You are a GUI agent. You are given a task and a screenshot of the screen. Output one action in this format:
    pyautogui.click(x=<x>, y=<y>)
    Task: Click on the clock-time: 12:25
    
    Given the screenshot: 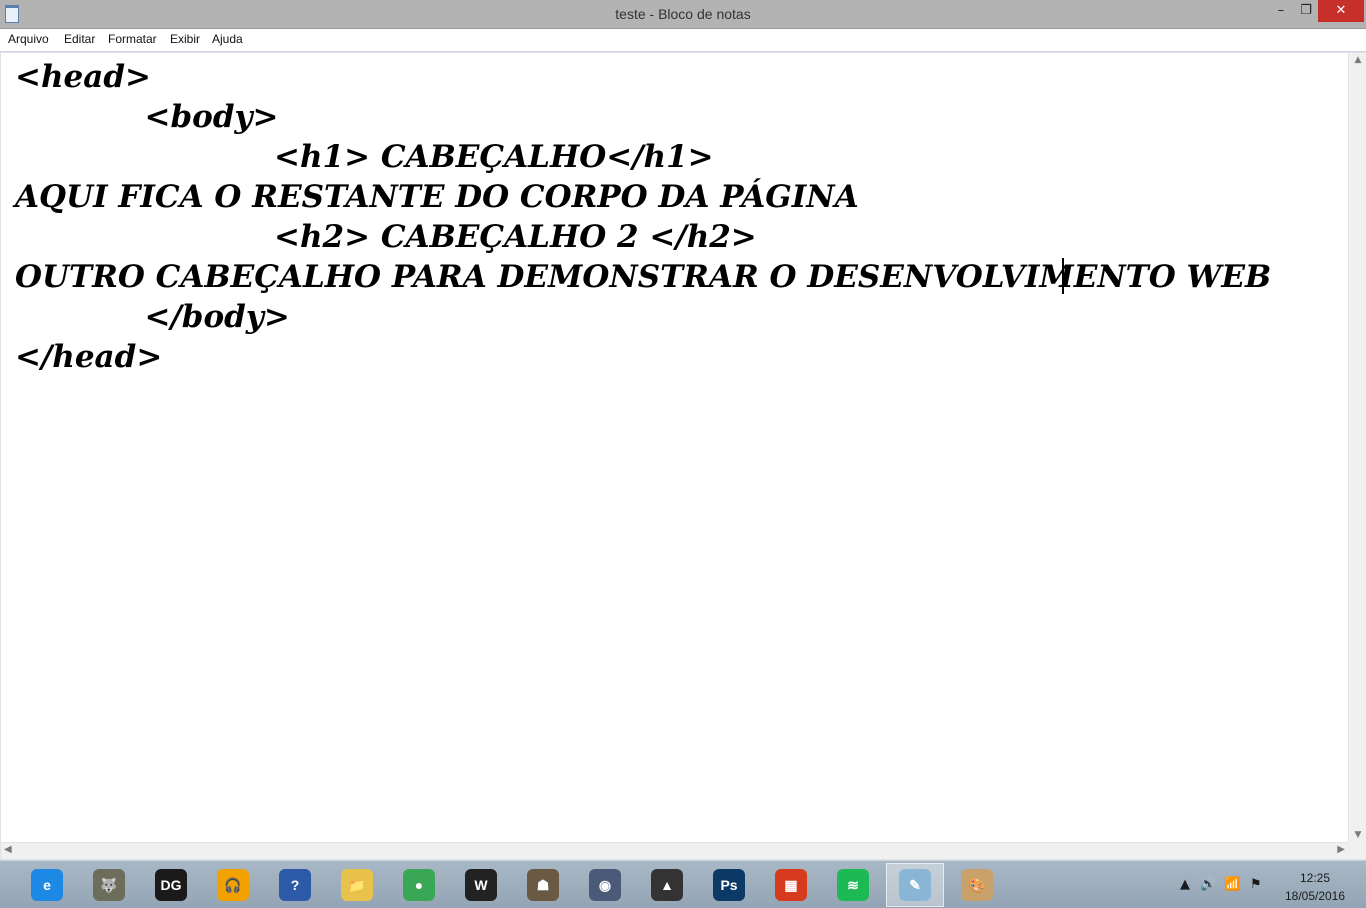 What is the action you would take?
    pyautogui.click(x=1315, y=878)
    